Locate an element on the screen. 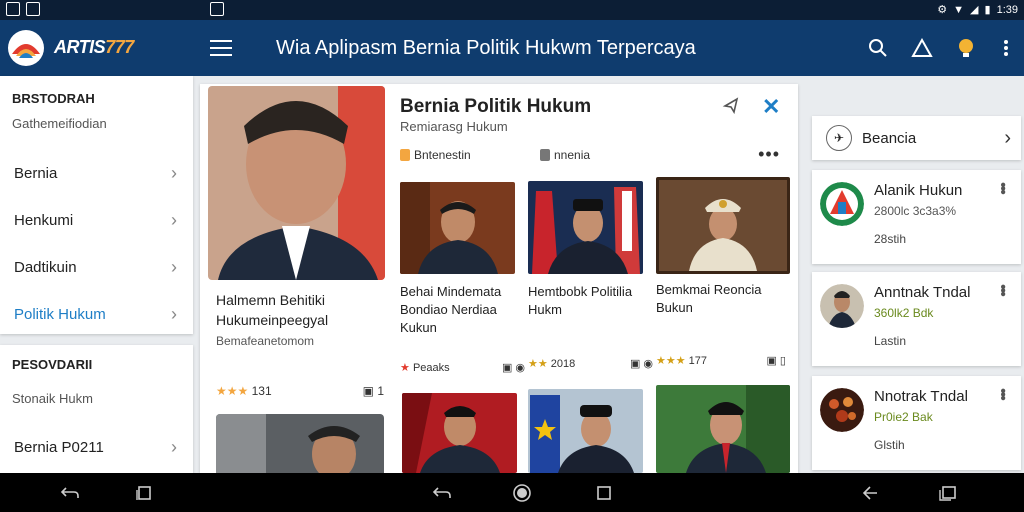 The height and width of the screenshot is (512, 1024). wifi-icon: ▼ is located at coordinates (959, 9).